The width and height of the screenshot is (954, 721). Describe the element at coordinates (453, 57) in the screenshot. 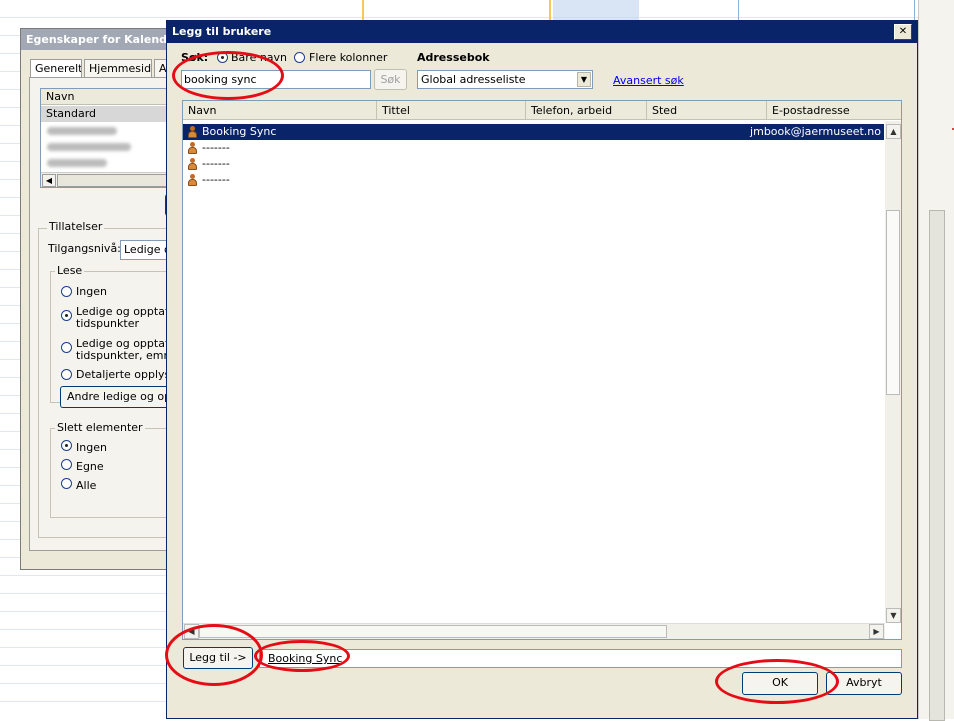

I see `address-book-label: Adressebok` at that location.